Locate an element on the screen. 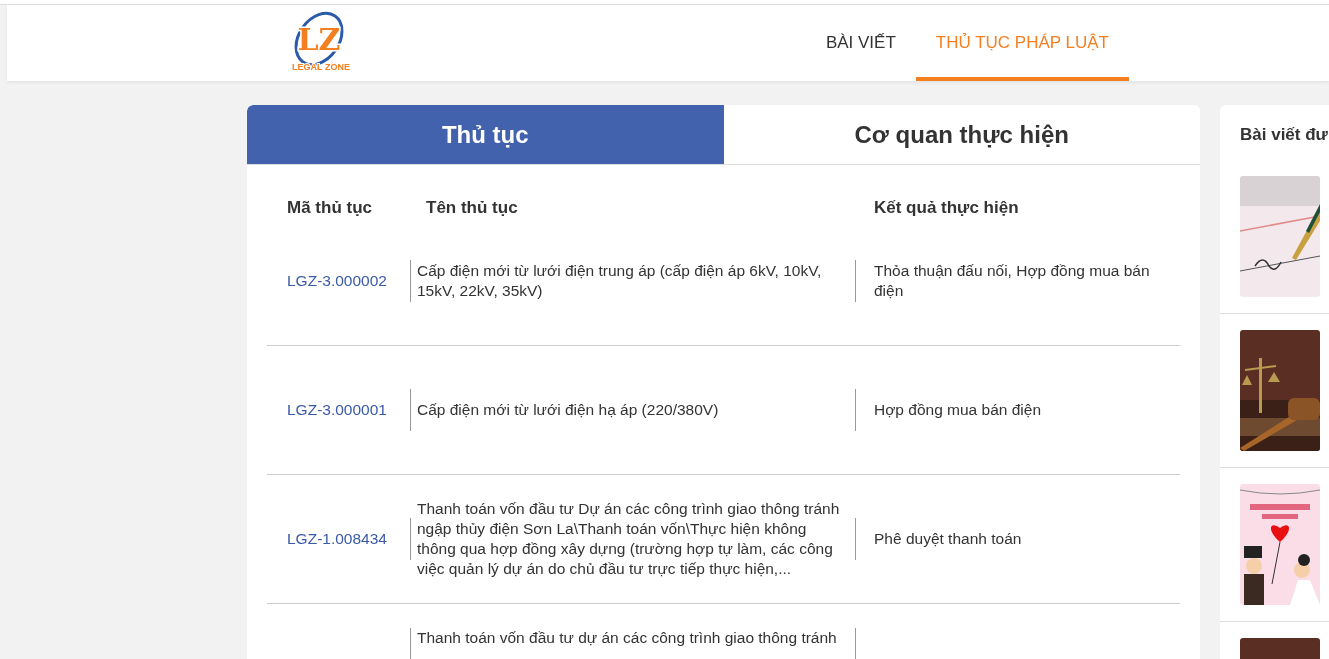 The image size is (1329, 659). procedure-result: Thỏa thuận đấu nối, Hợp đồng mua bán điện is located at coordinates (1012, 280).